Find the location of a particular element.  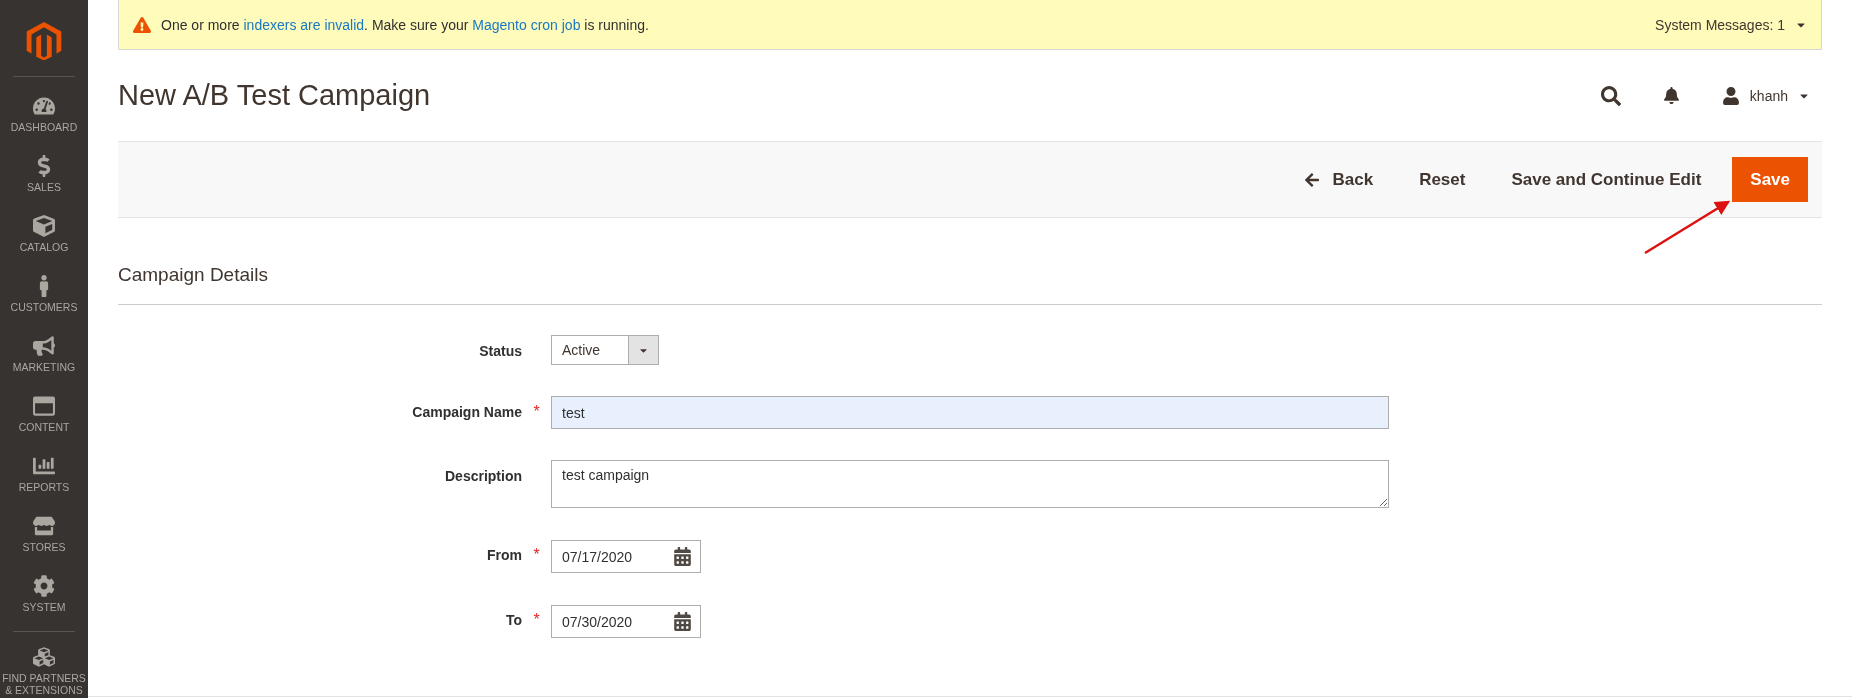

back-button: Back is located at coordinates (1339, 179).